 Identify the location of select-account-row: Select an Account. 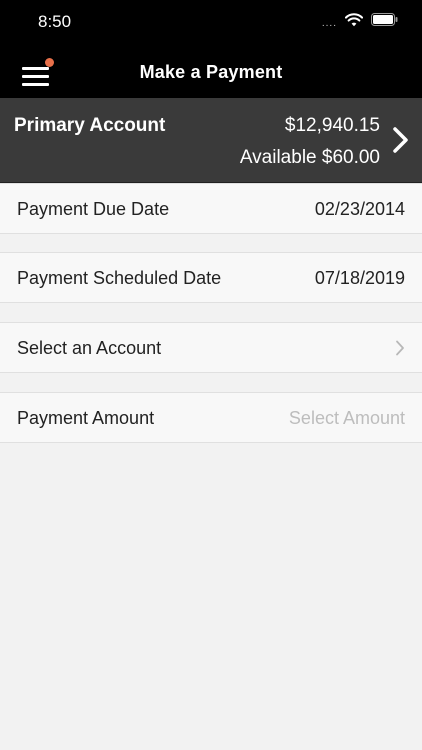
(211, 347).